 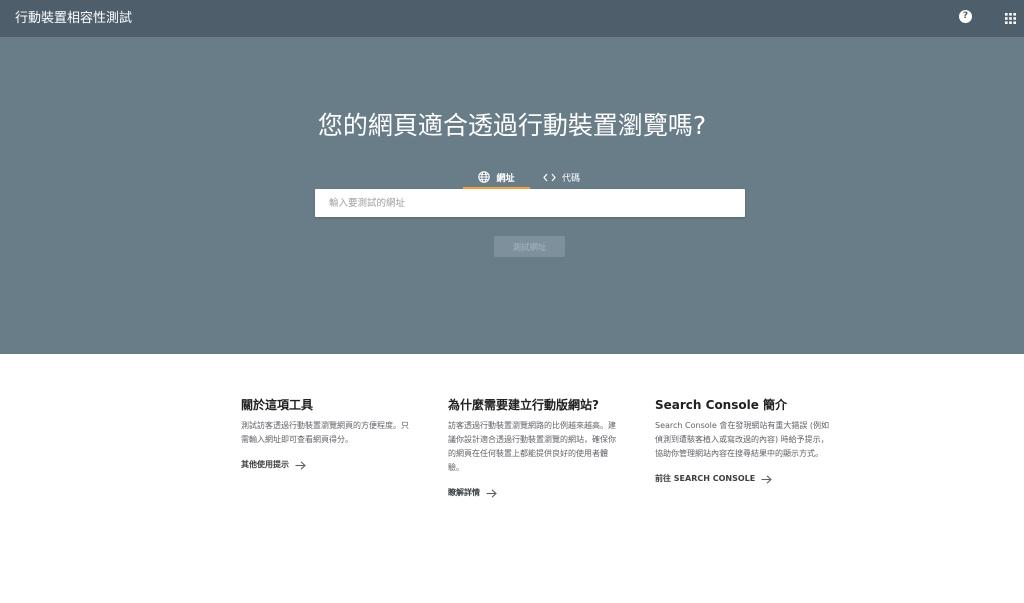 What do you see at coordinates (530, 203) in the screenshot?
I see `url-input` at bounding box center [530, 203].